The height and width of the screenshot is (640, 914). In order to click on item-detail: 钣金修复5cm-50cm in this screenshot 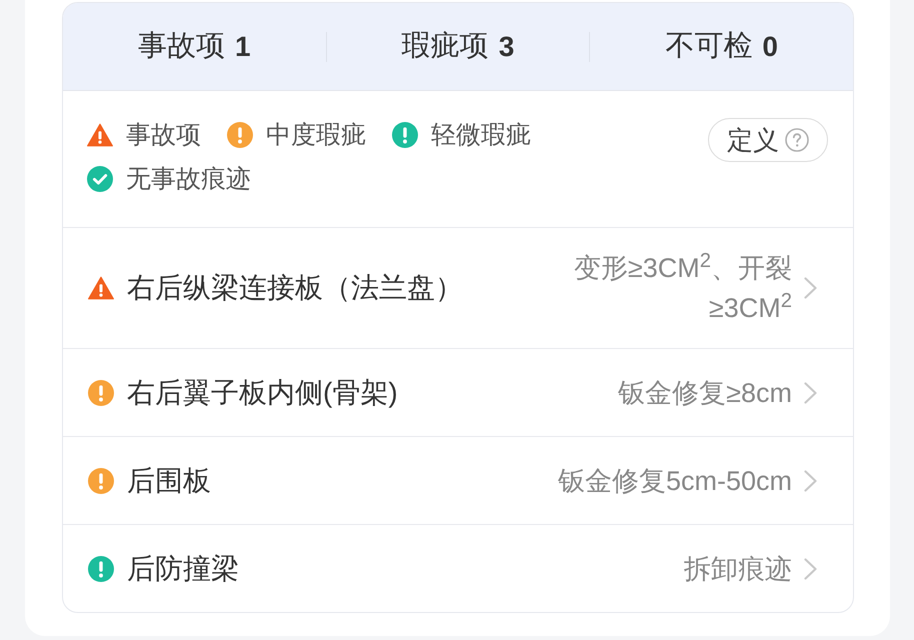, I will do `click(675, 481)`.